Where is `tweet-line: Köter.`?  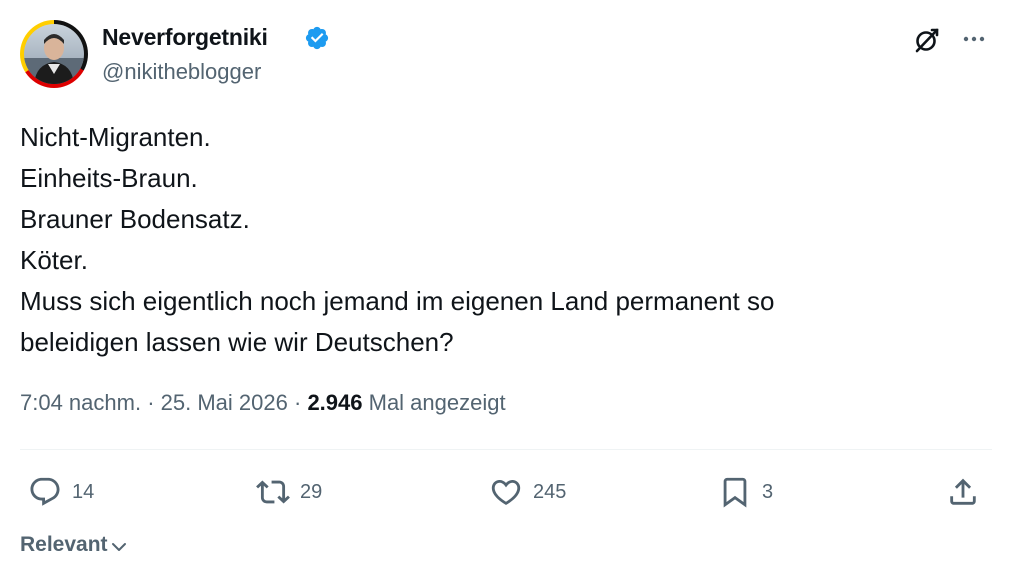
tweet-line: Köter. is located at coordinates (54, 260).